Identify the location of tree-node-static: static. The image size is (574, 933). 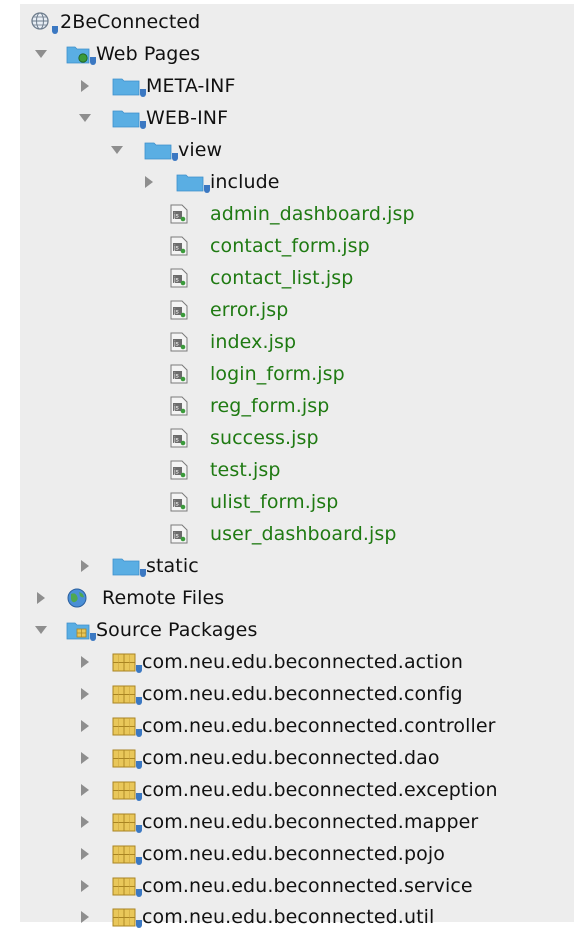
(138, 566).